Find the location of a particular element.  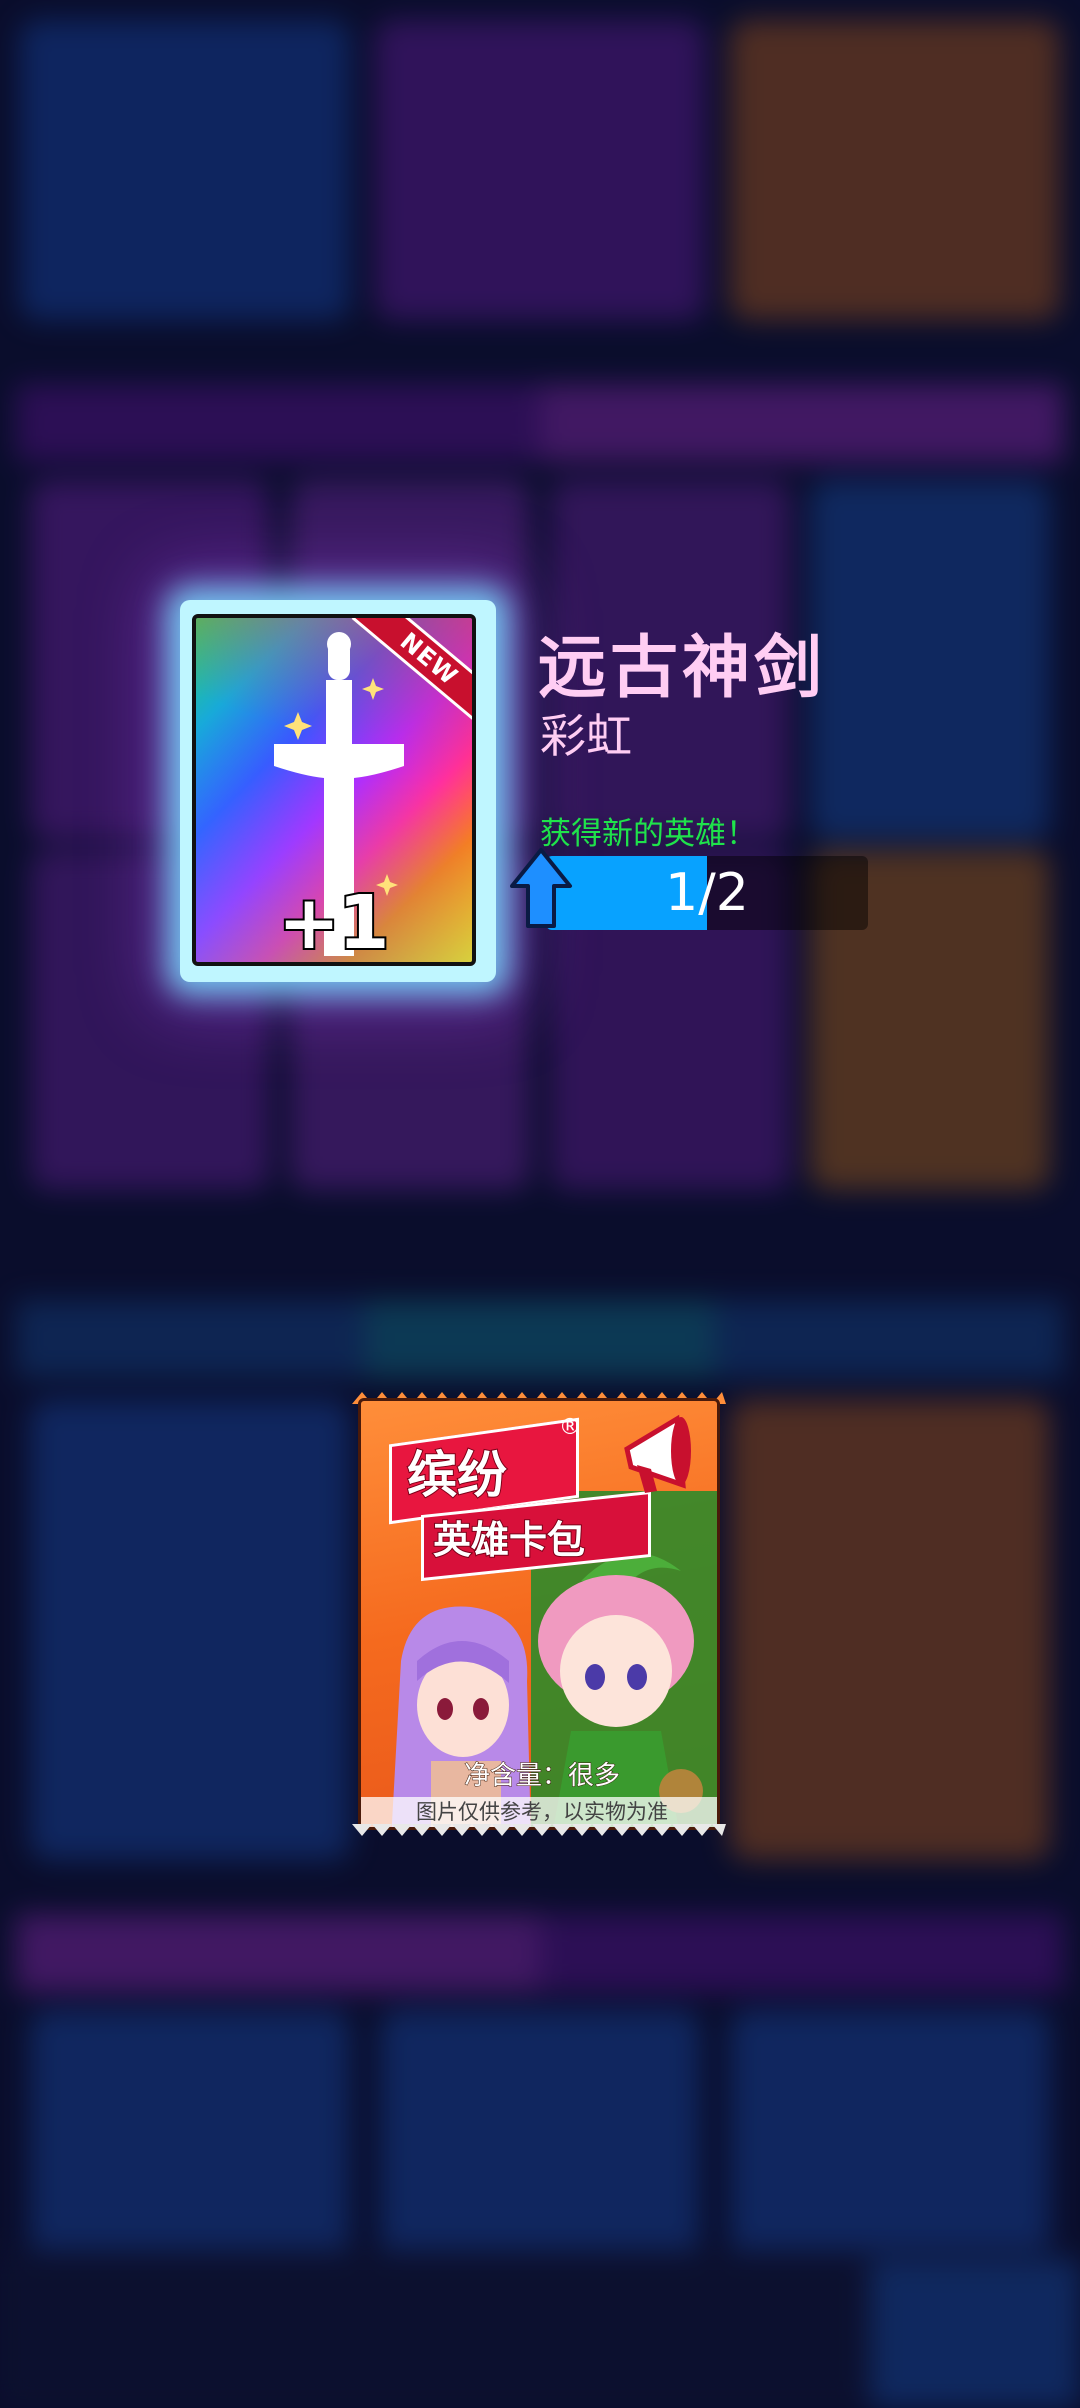

item-rarity: 彩虹 is located at coordinates (586, 736).